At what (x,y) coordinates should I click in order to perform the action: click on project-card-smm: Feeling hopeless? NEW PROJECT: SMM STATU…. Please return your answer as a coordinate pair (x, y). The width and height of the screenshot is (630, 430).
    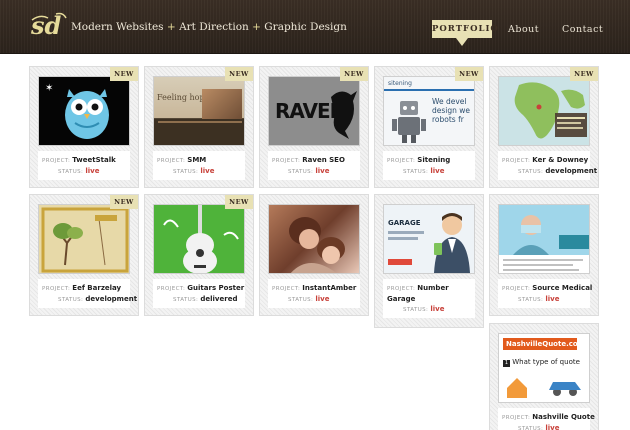
    Looking at the image, I should click on (199, 127).